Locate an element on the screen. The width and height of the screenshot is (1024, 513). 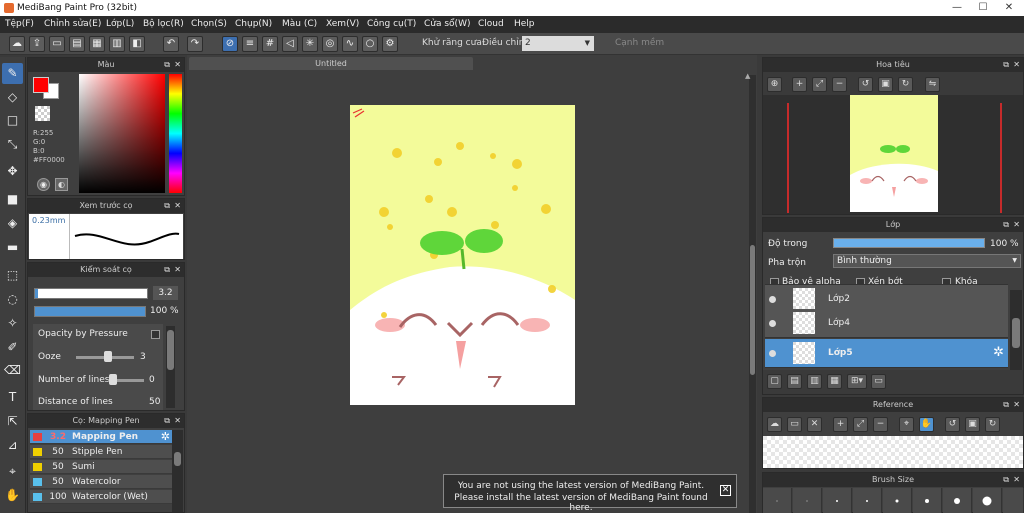
brush-tool-icon: ✎ is located at coordinates (12, 73).